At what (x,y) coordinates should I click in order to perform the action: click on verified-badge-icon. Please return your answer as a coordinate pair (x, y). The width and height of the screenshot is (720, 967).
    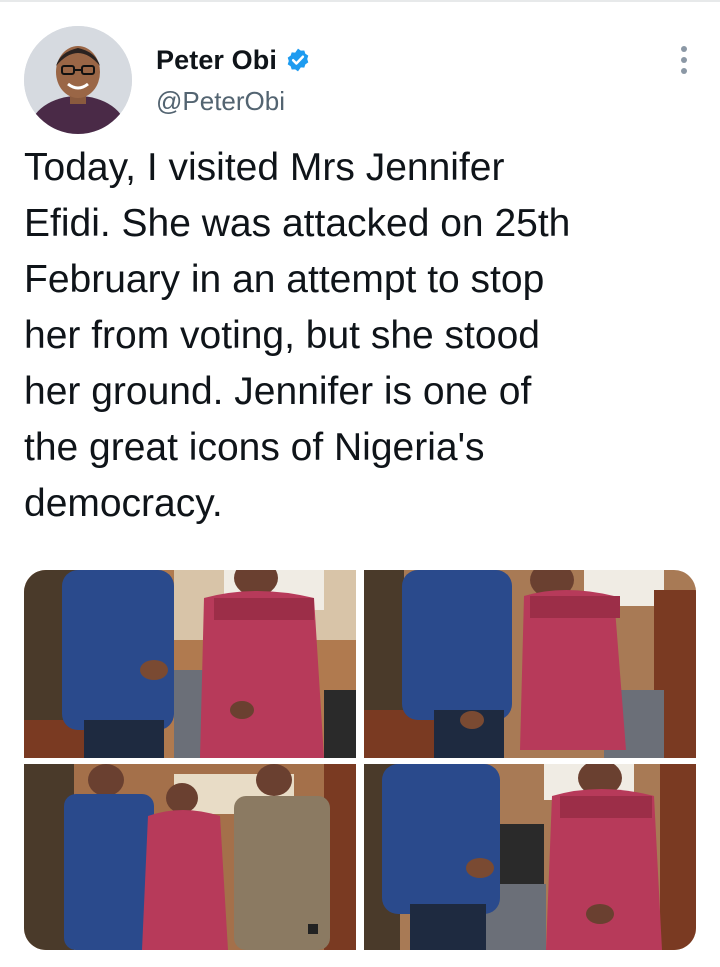
    Looking at the image, I should click on (298, 60).